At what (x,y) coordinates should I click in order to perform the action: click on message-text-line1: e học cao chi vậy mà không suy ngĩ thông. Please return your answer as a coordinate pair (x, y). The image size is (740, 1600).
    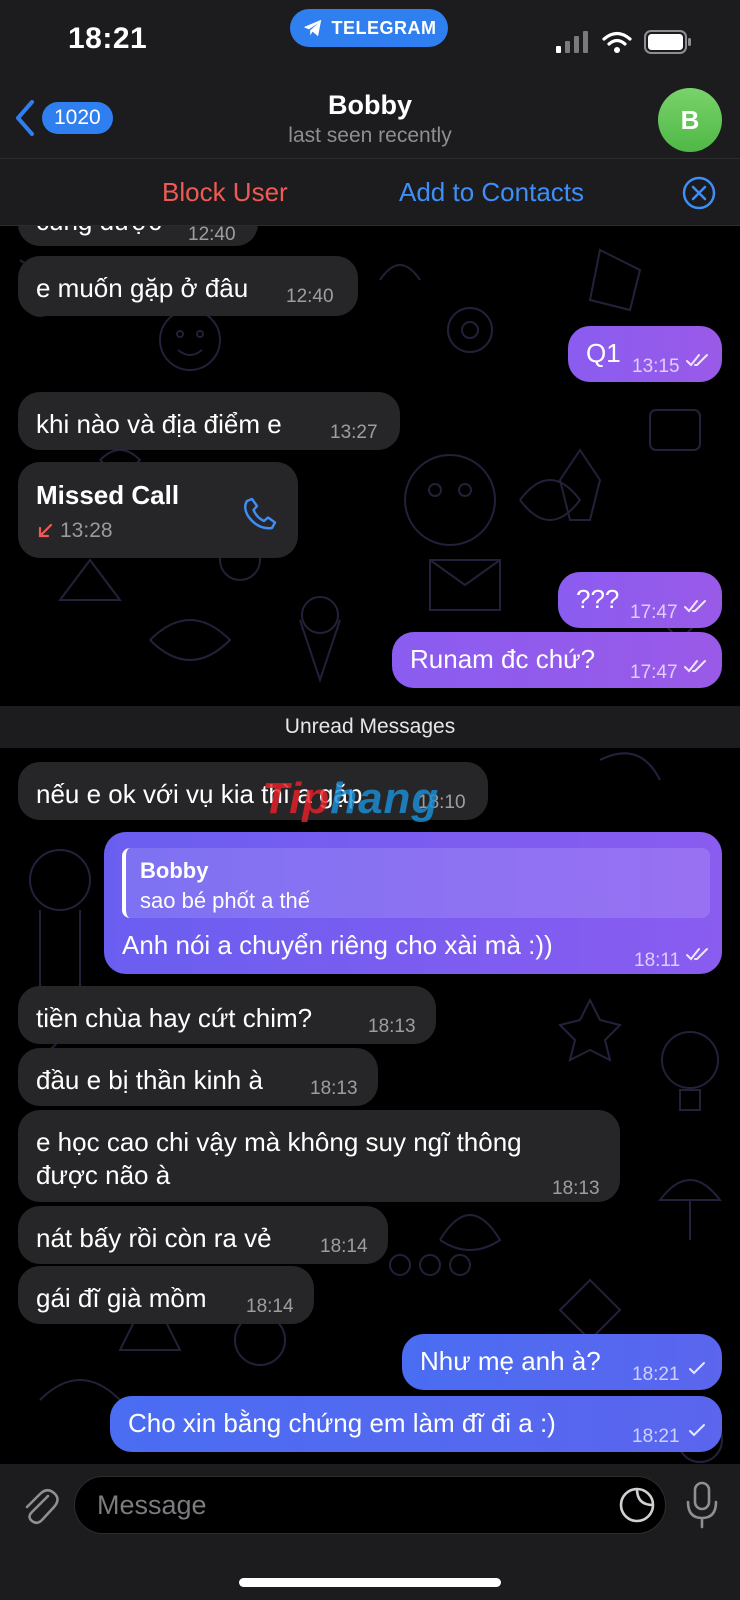
    Looking at the image, I should click on (279, 1142).